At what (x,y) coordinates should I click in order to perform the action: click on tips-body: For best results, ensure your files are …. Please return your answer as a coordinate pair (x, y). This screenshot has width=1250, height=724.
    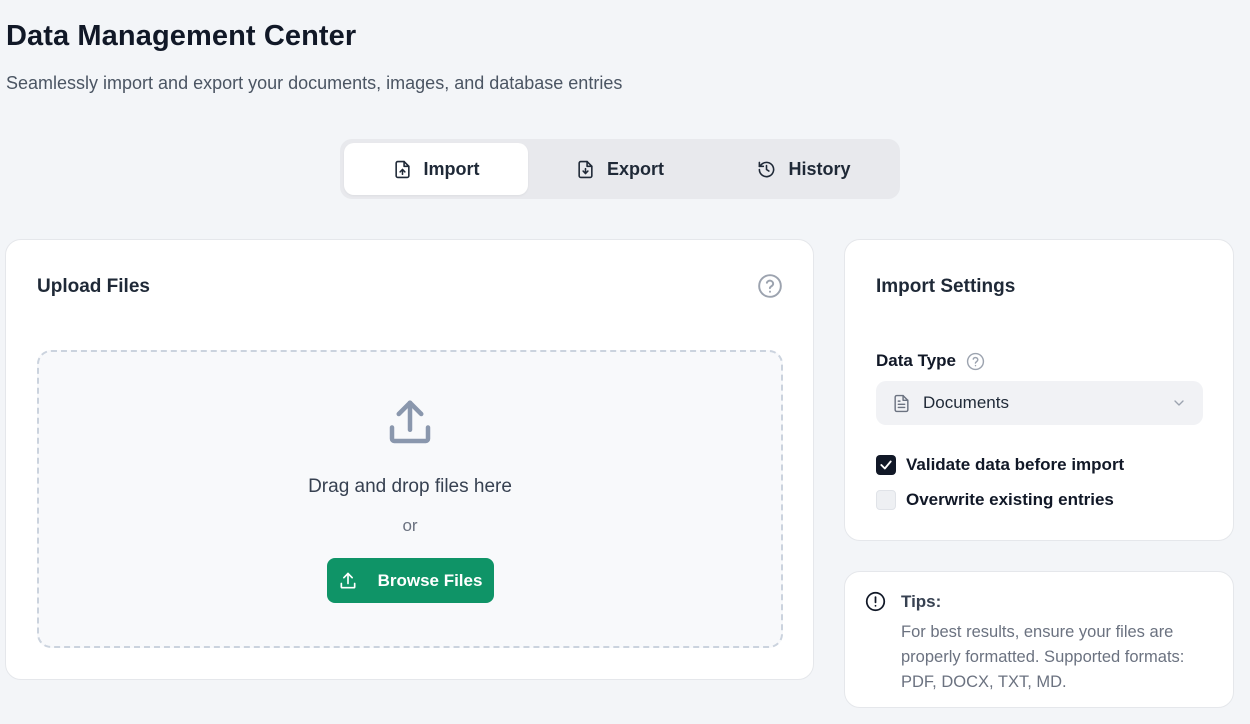
    Looking at the image, I should click on (1043, 657).